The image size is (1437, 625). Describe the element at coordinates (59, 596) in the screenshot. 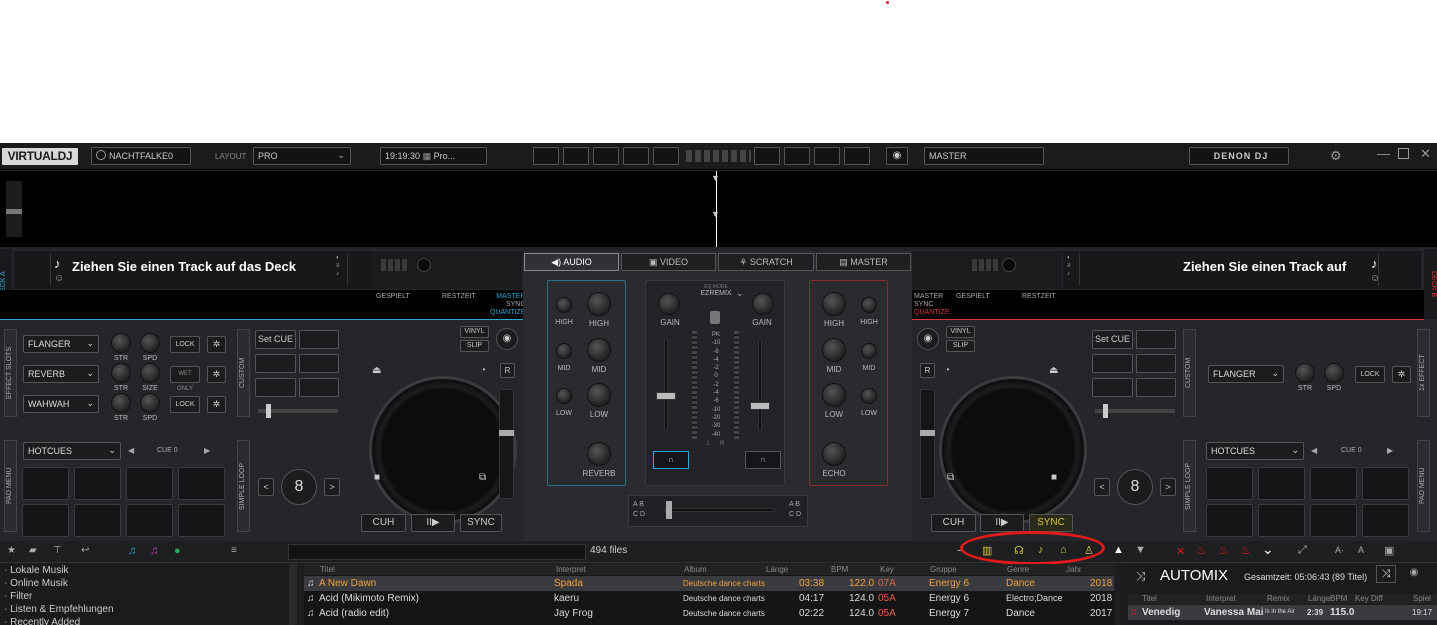

I see `tree-item-filter: - Filter` at that location.